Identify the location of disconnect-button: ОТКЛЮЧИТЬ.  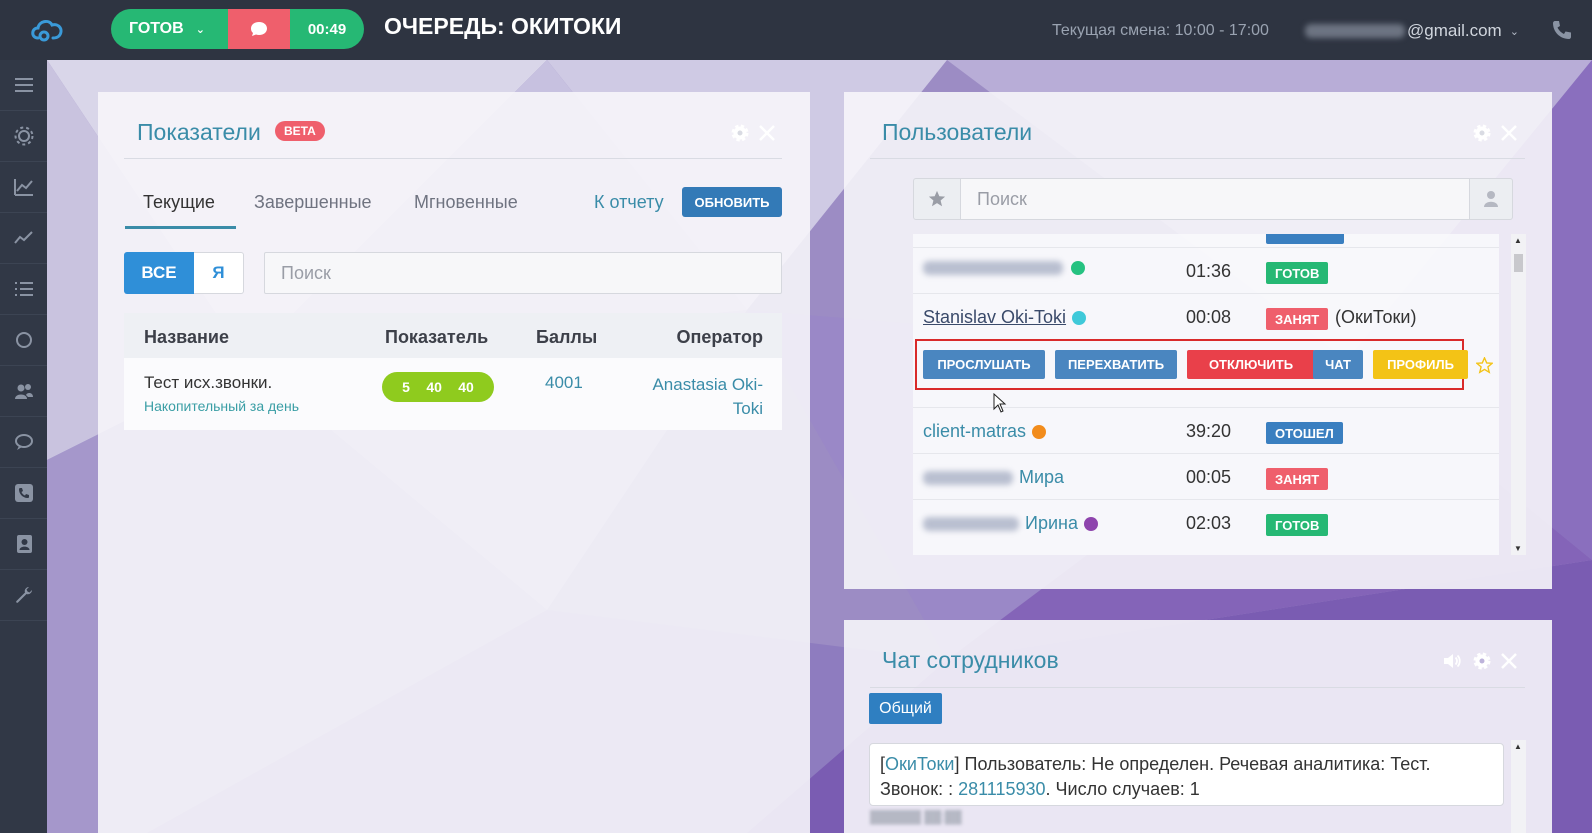
(1251, 364).